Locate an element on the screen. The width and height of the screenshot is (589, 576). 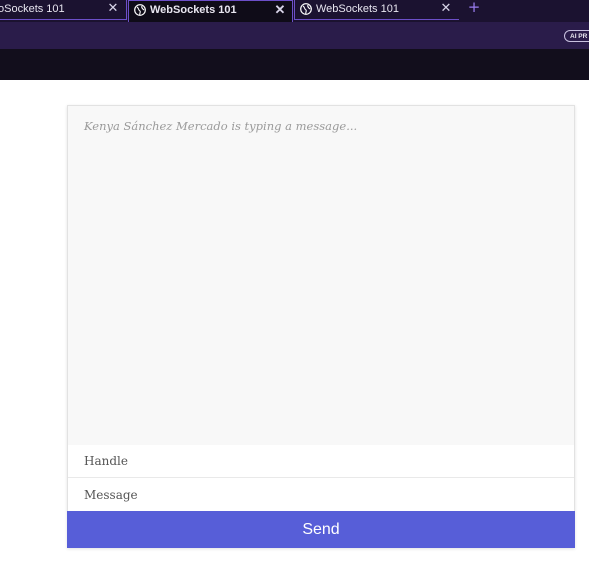
browser-tab-3: WebSockets 101 ✕ is located at coordinates (376, 10).